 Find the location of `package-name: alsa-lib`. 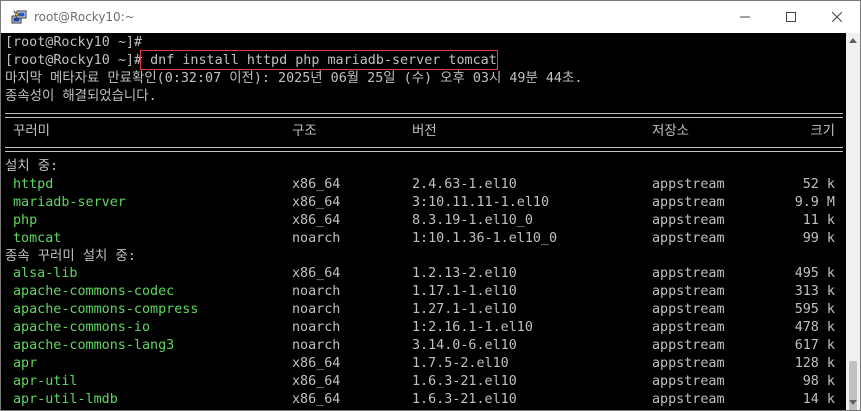

package-name: alsa-lib is located at coordinates (45, 274).